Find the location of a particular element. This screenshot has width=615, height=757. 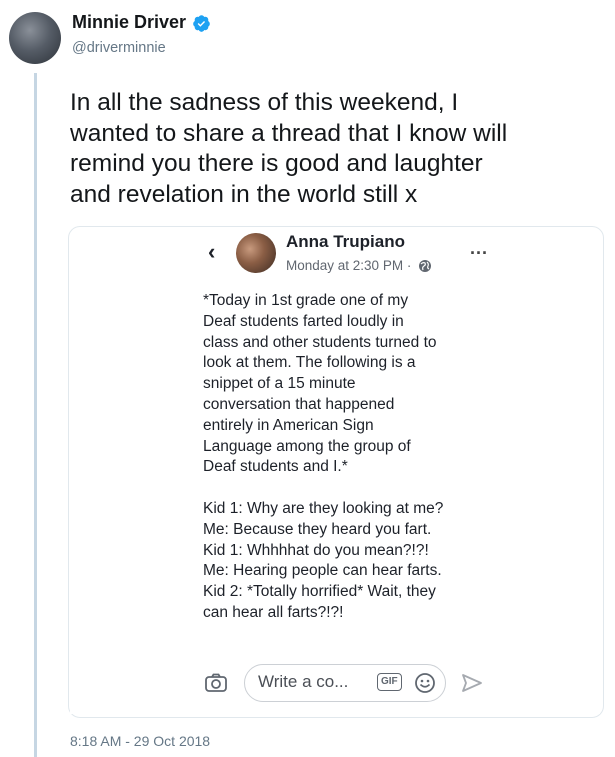

tweet-timestamp: 8:18 AM - 29 Oct 2018 is located at coordinates (140, 741).